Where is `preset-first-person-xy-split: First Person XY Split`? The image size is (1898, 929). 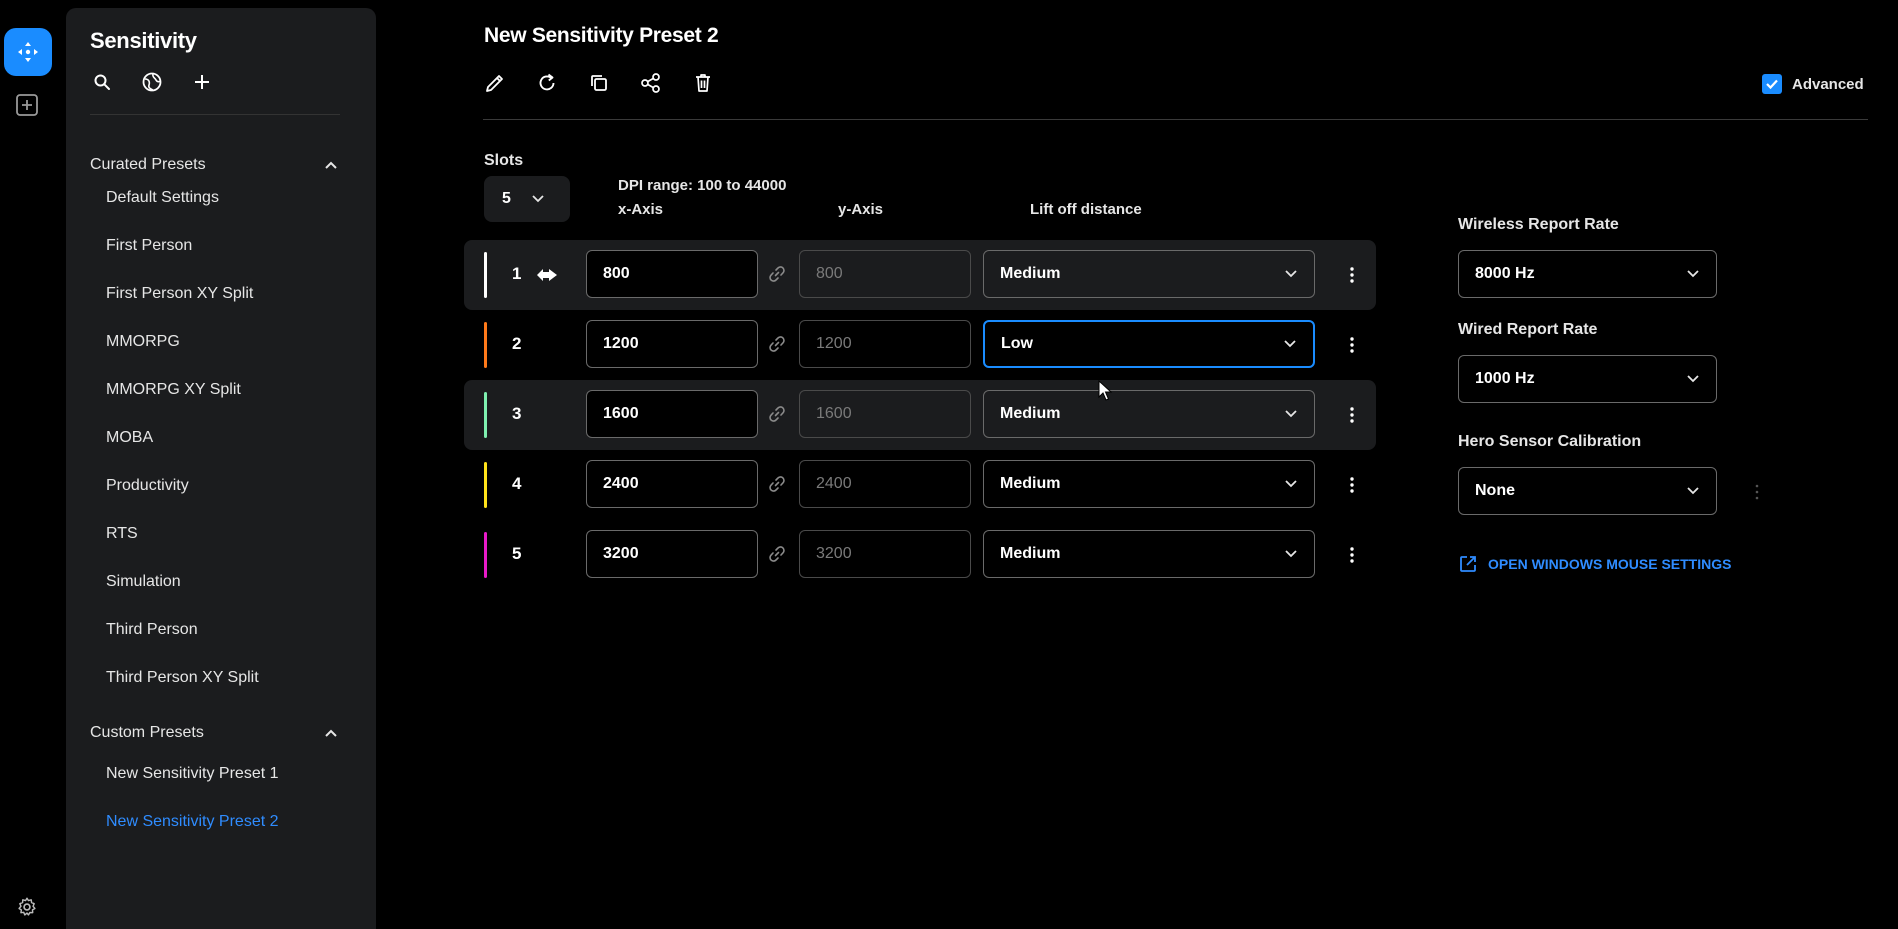 preset-first-person-xy-split: First Person XY Split is located at coordinates (179, 294).